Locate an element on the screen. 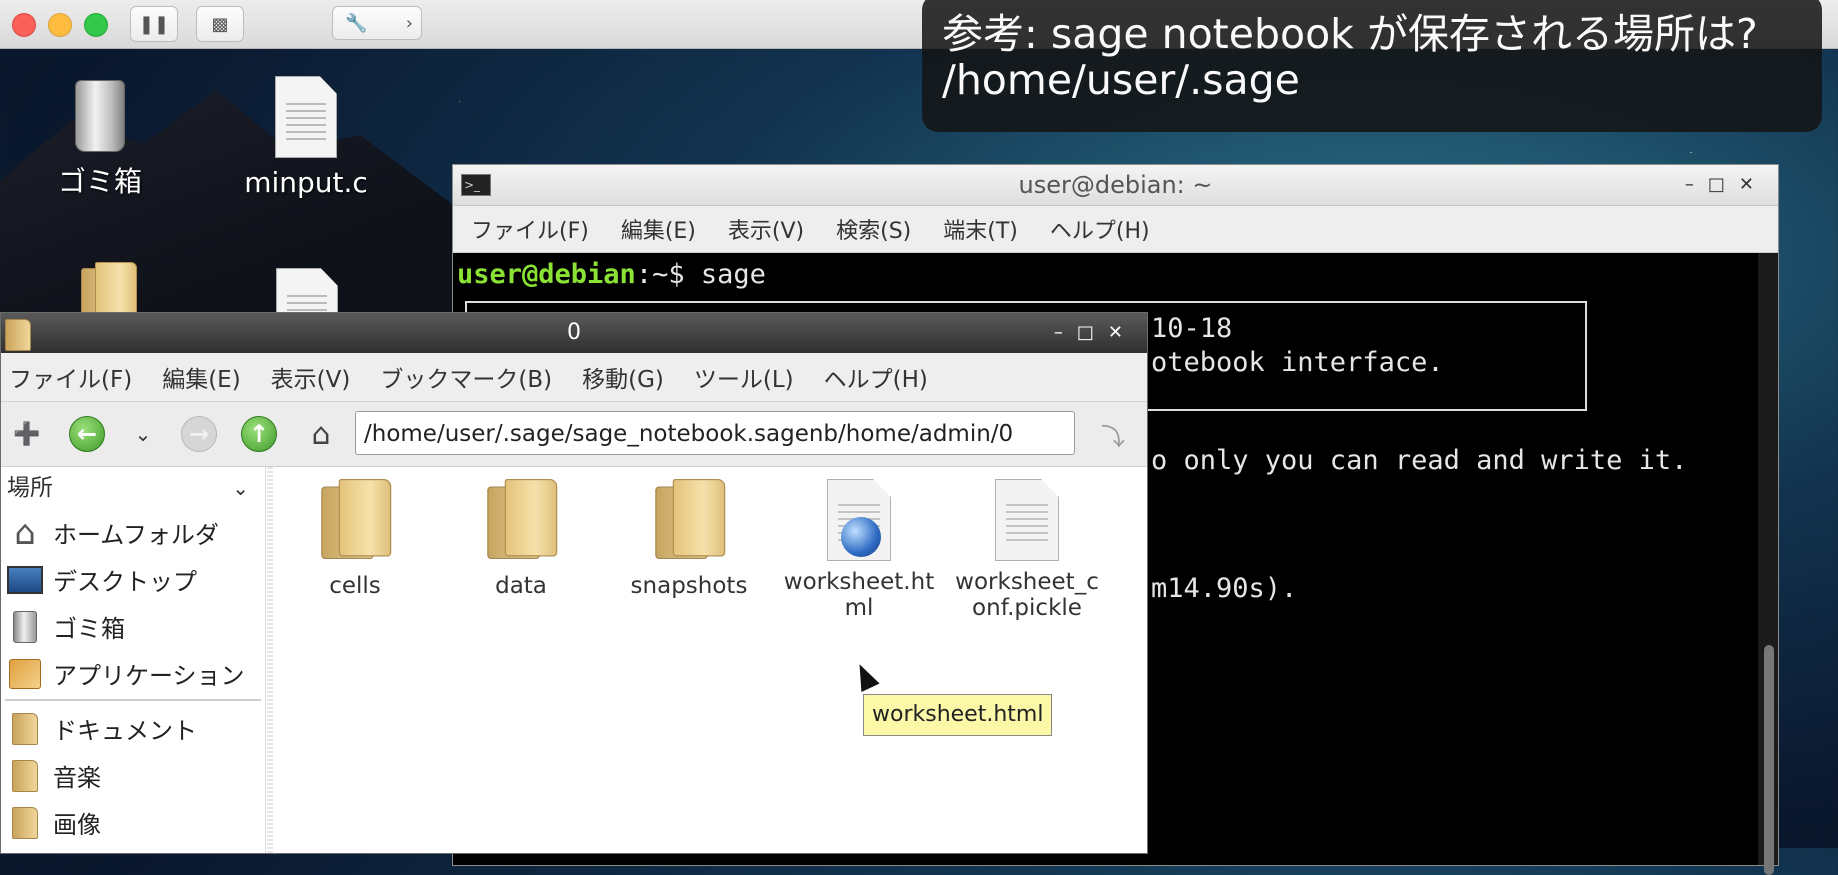 This screenshot has width=1838, height=875. file-item-label: worksheet_c onf.pickle is located at coordinates (1027, 595).